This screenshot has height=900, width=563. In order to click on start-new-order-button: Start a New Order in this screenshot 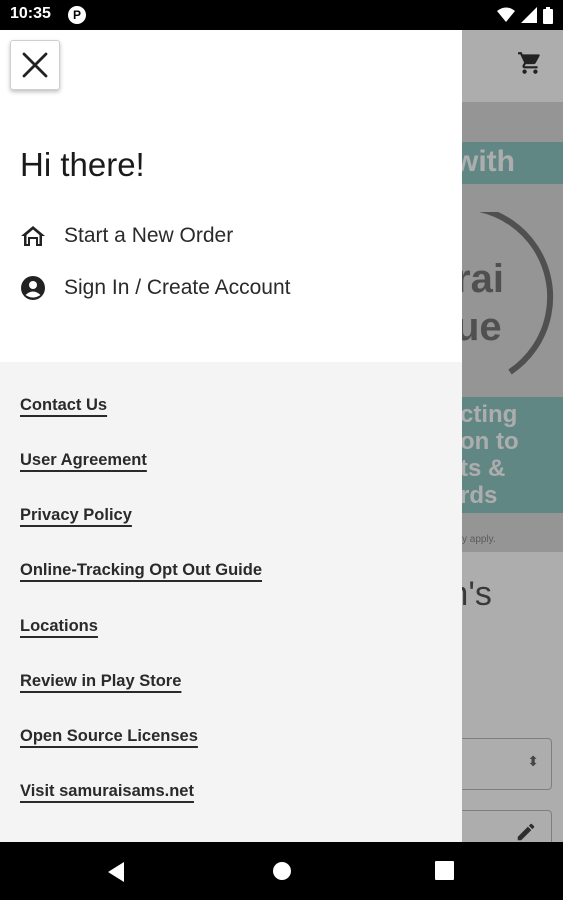, I will do `click(126, 236)`.